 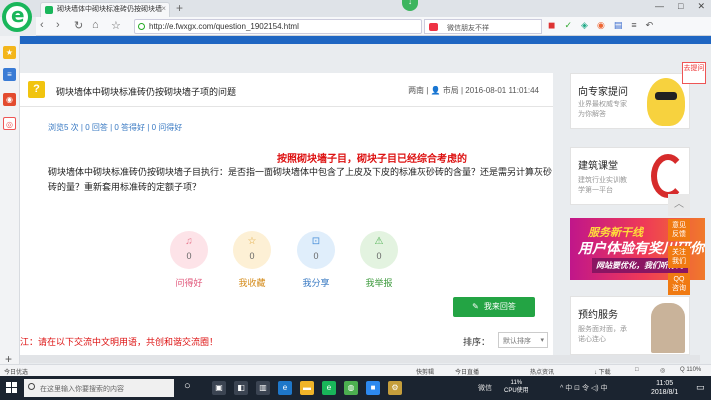 I want to click on window-controls: — □ ✕, so click(x=680, y=6).